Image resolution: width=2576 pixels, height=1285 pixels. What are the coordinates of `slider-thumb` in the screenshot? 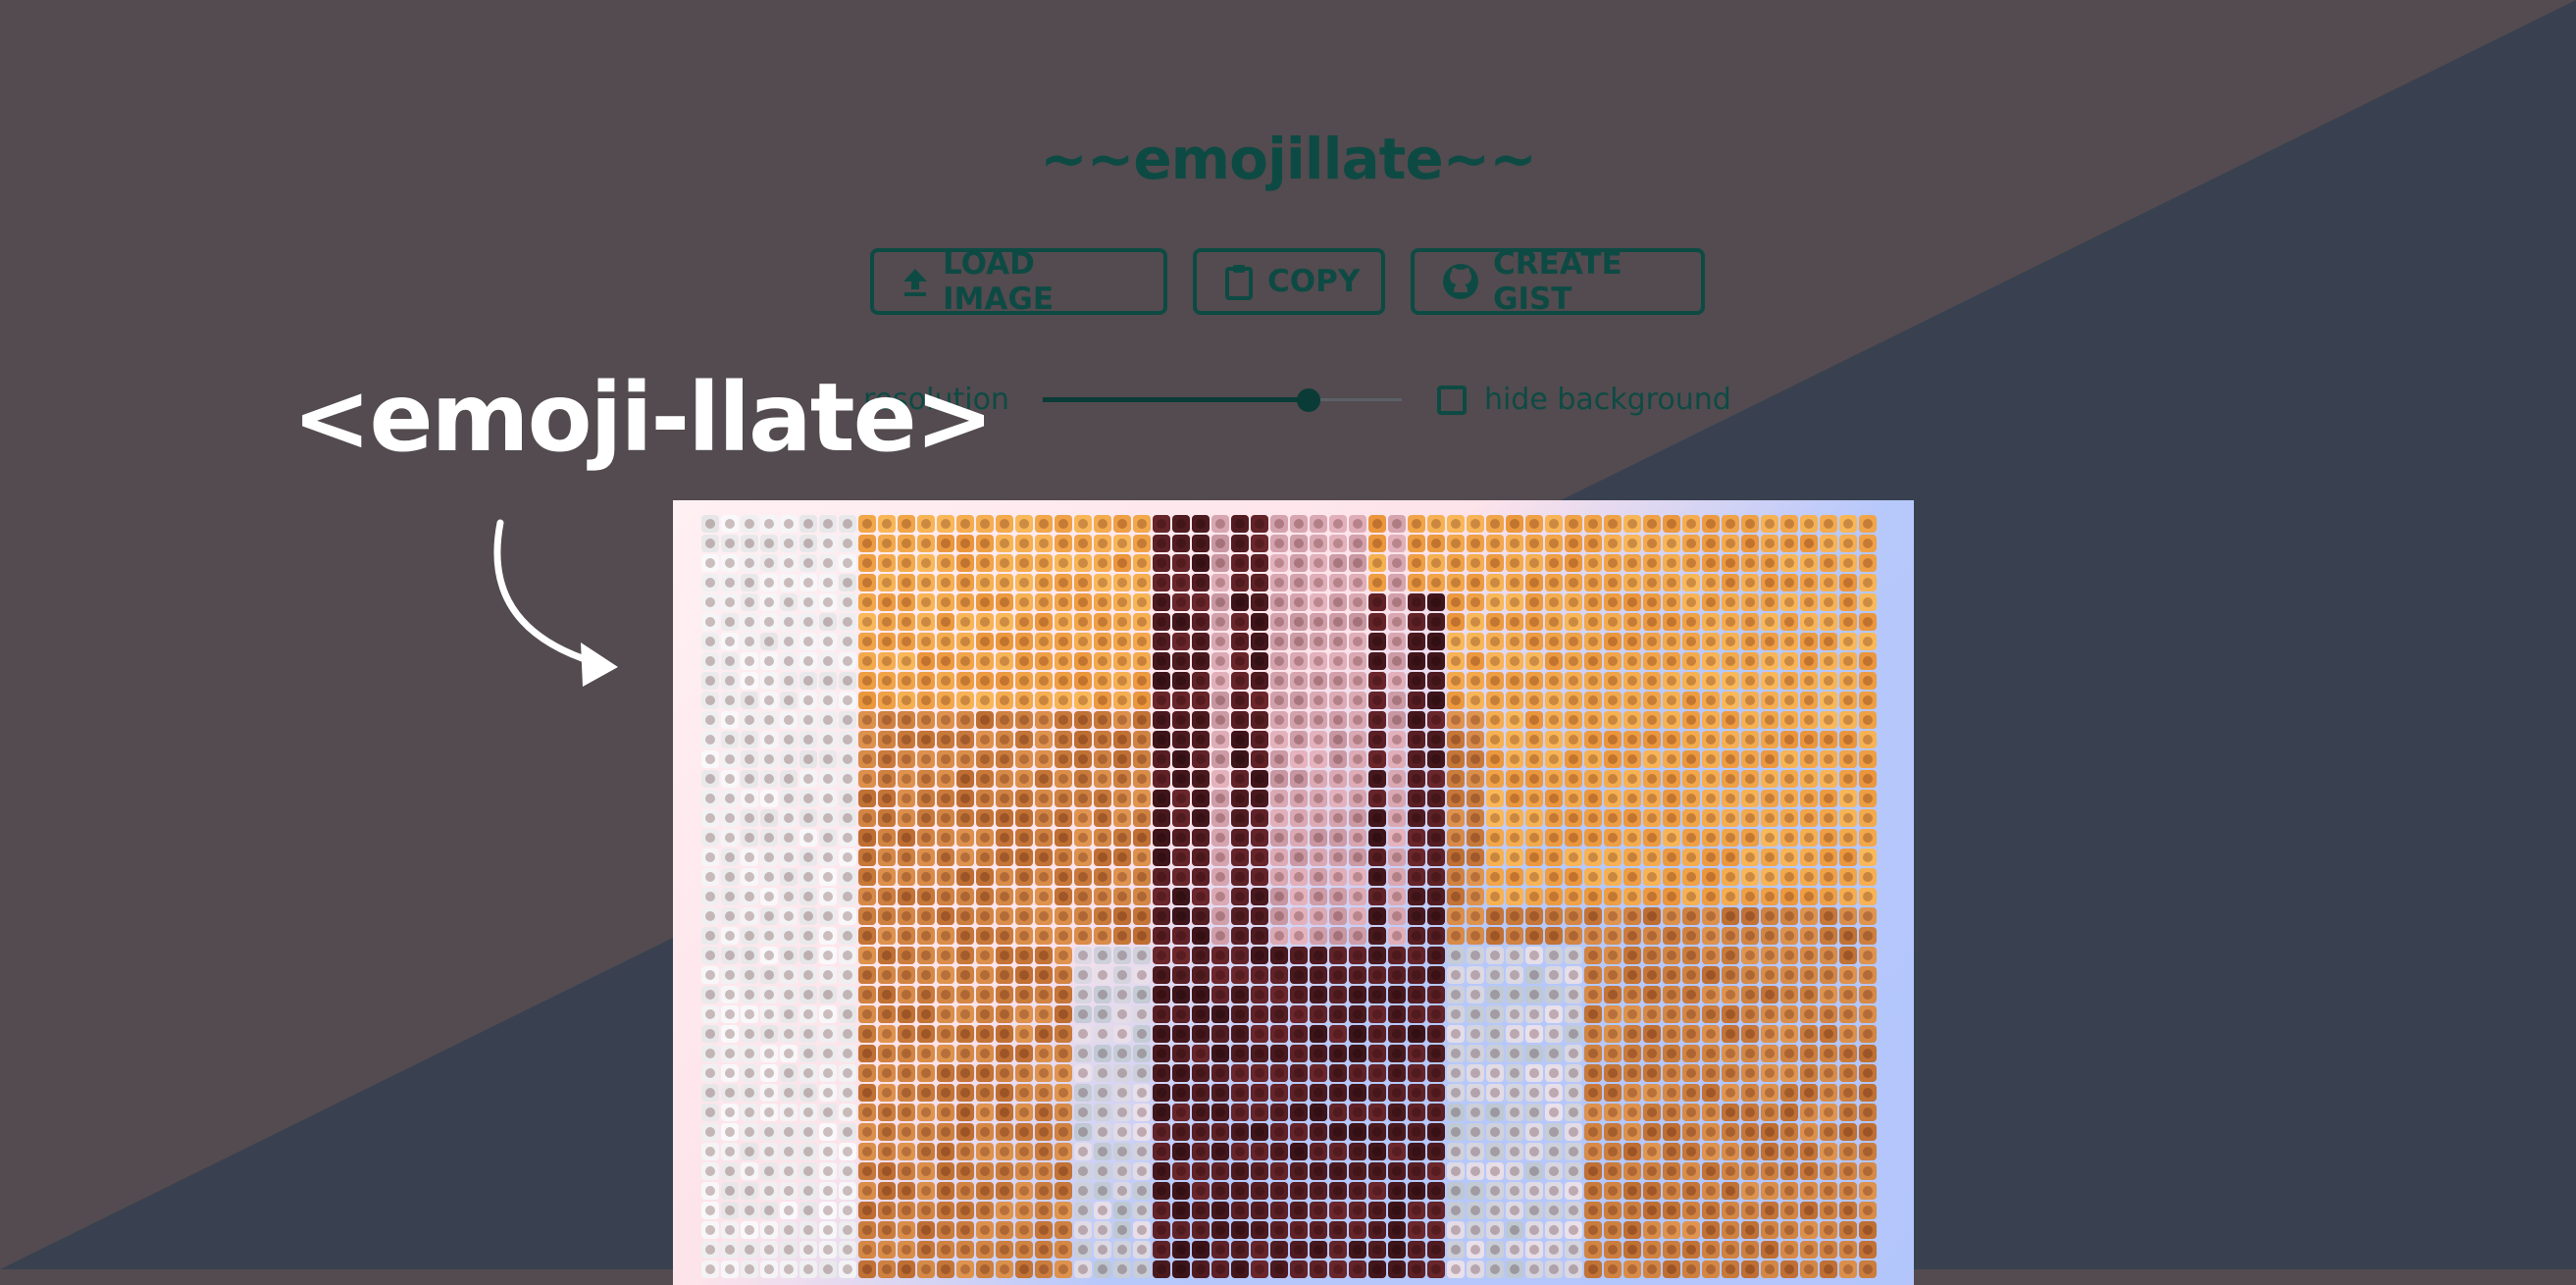 It's located at (1308, 399).